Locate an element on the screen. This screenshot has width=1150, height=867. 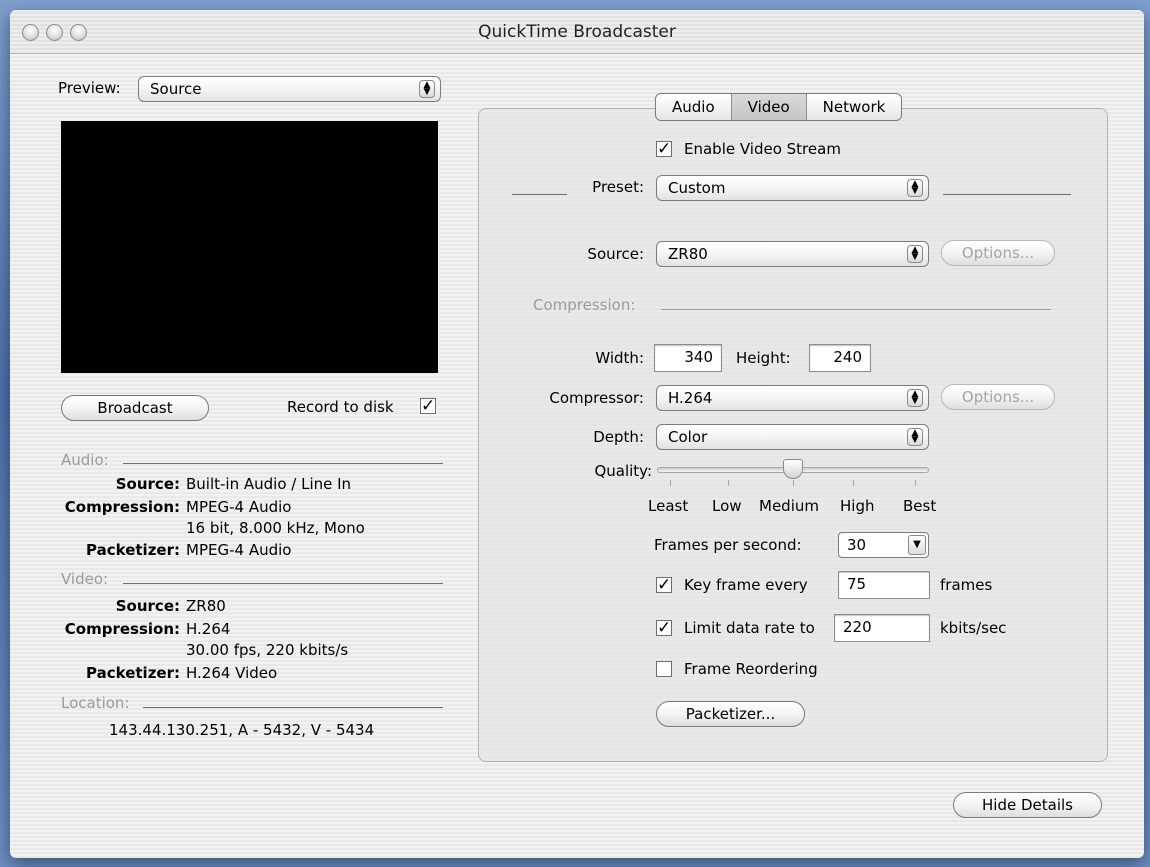
limit-data-rate-input: 220 is located at coordinates (882, 628).